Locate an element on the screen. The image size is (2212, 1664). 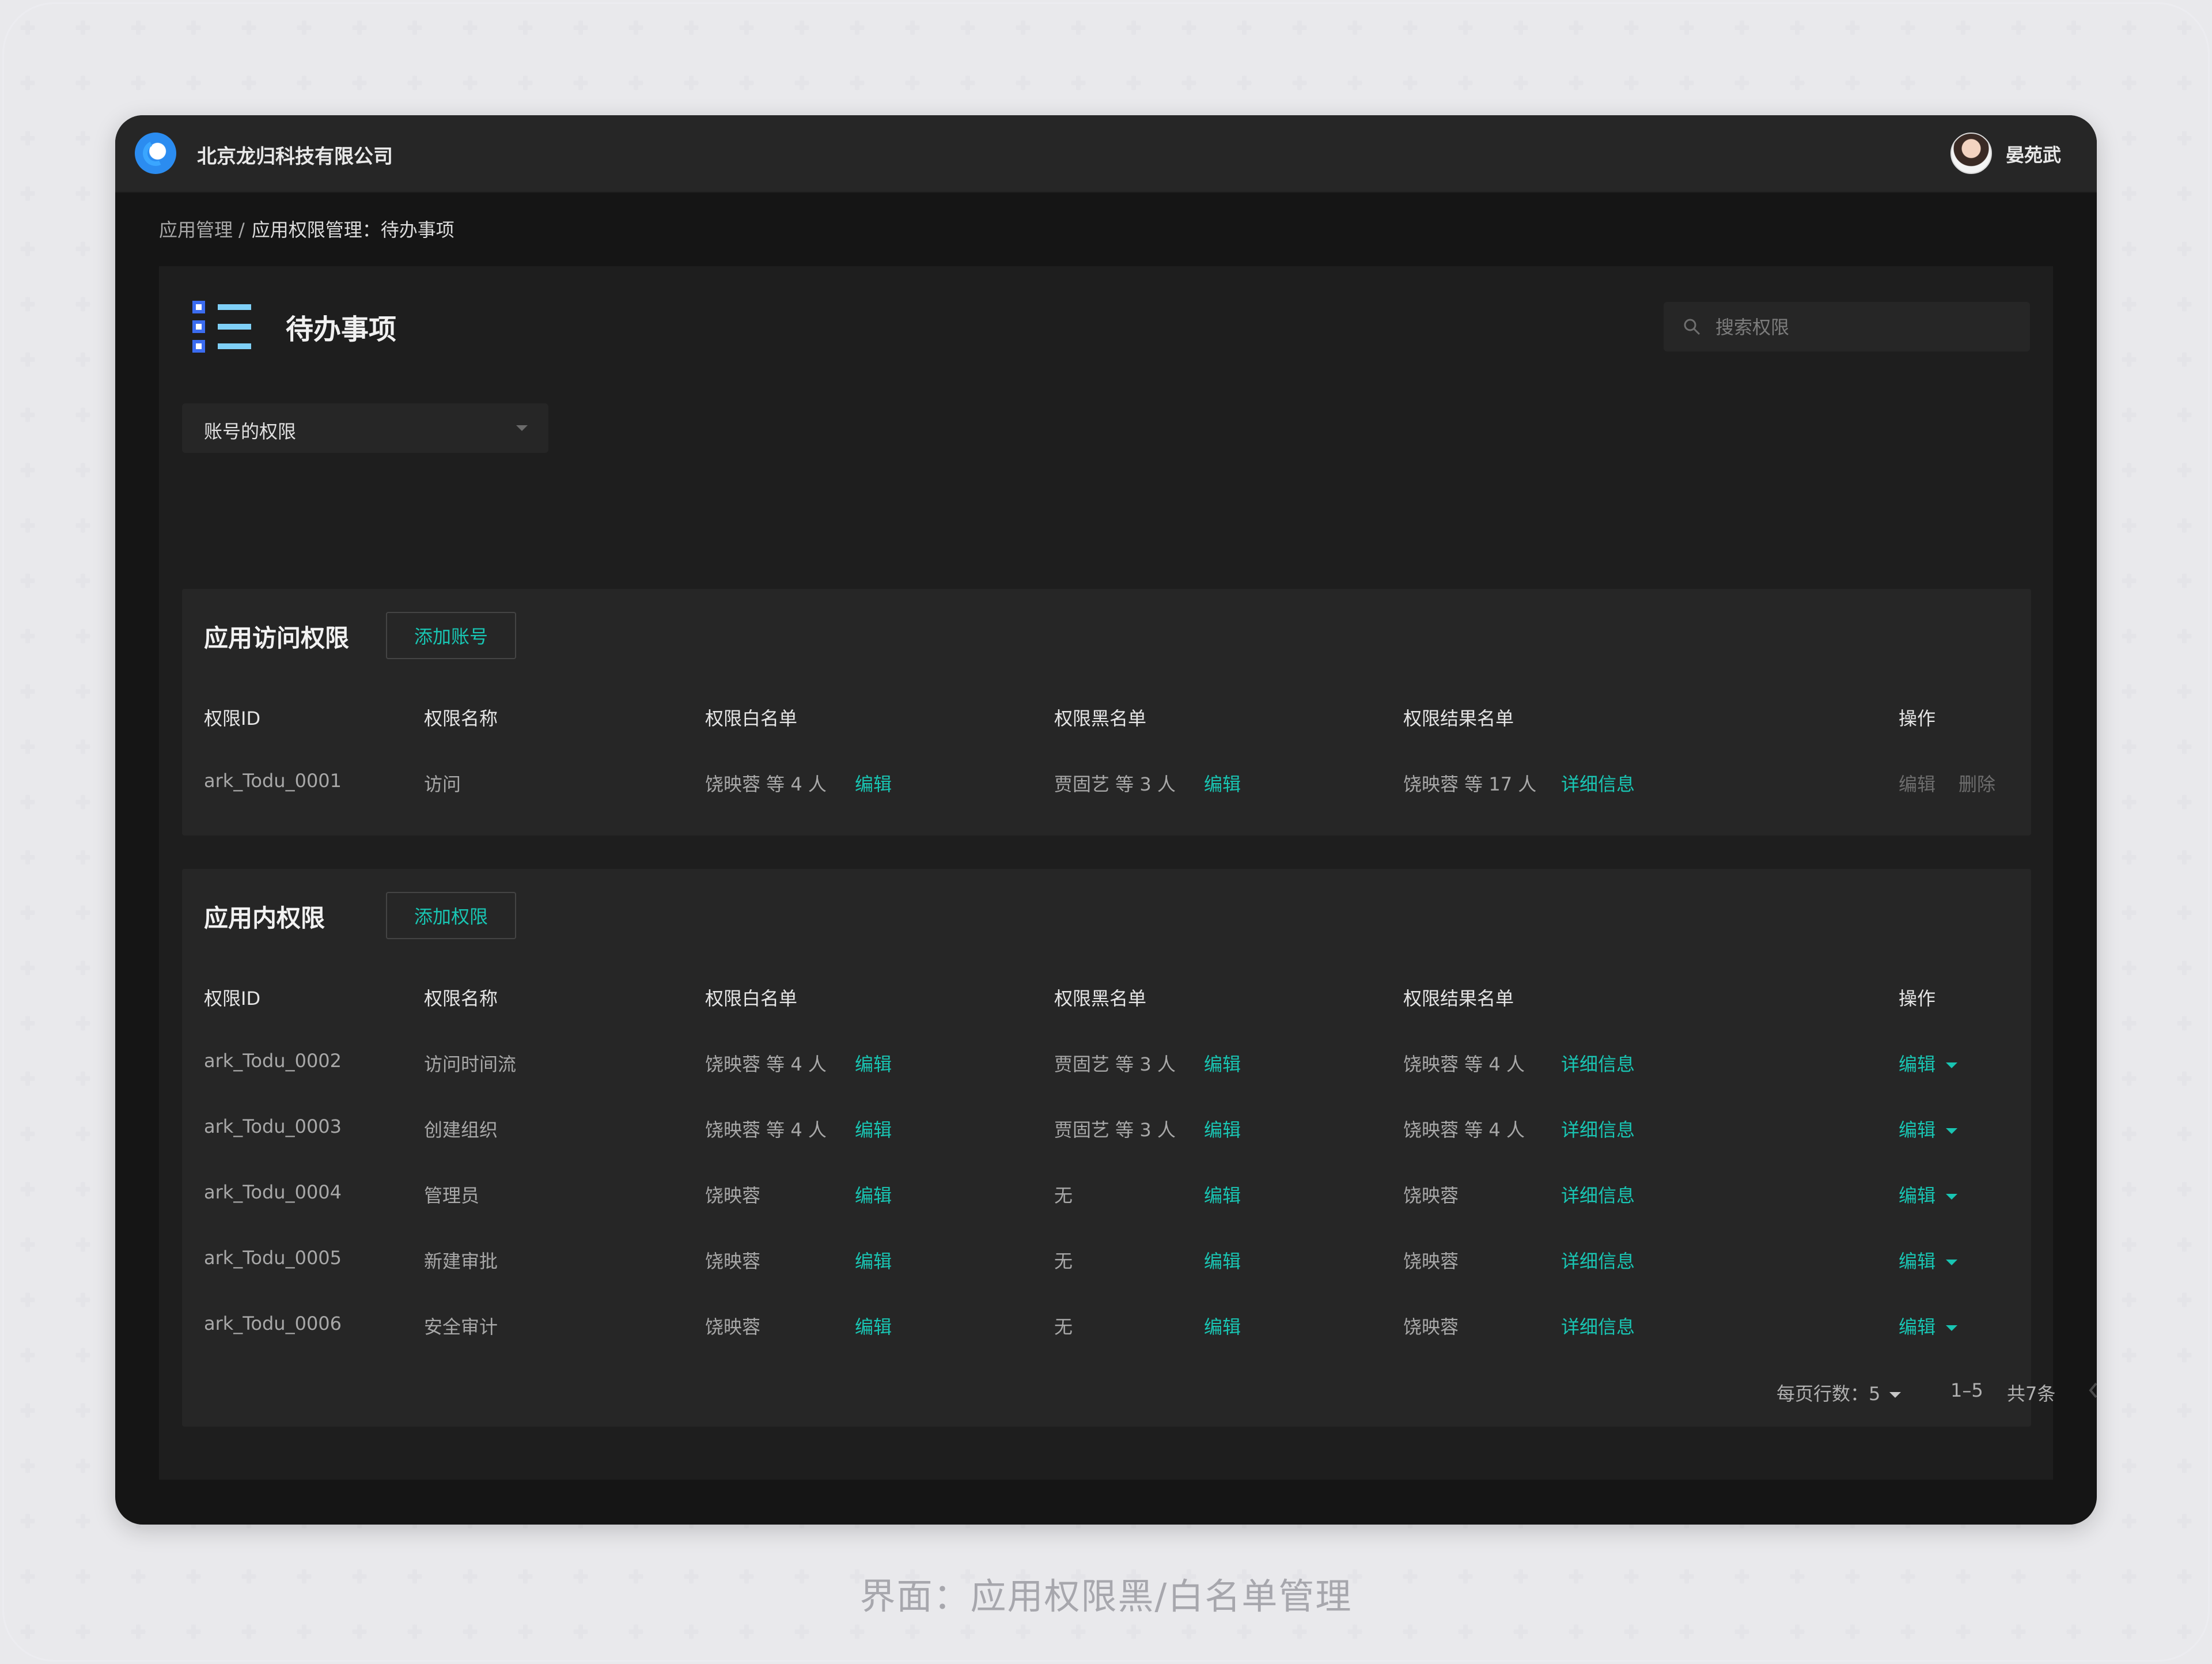
list-icon is located at coordinates (221, 327).